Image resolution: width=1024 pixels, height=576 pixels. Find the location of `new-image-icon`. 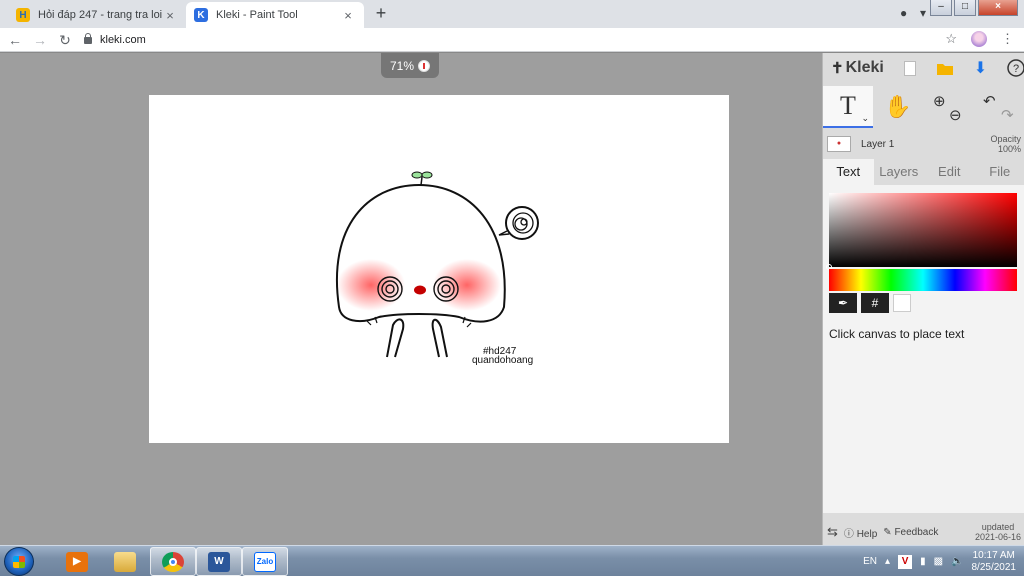

new-image-icon is located at coordinates (910, 68).